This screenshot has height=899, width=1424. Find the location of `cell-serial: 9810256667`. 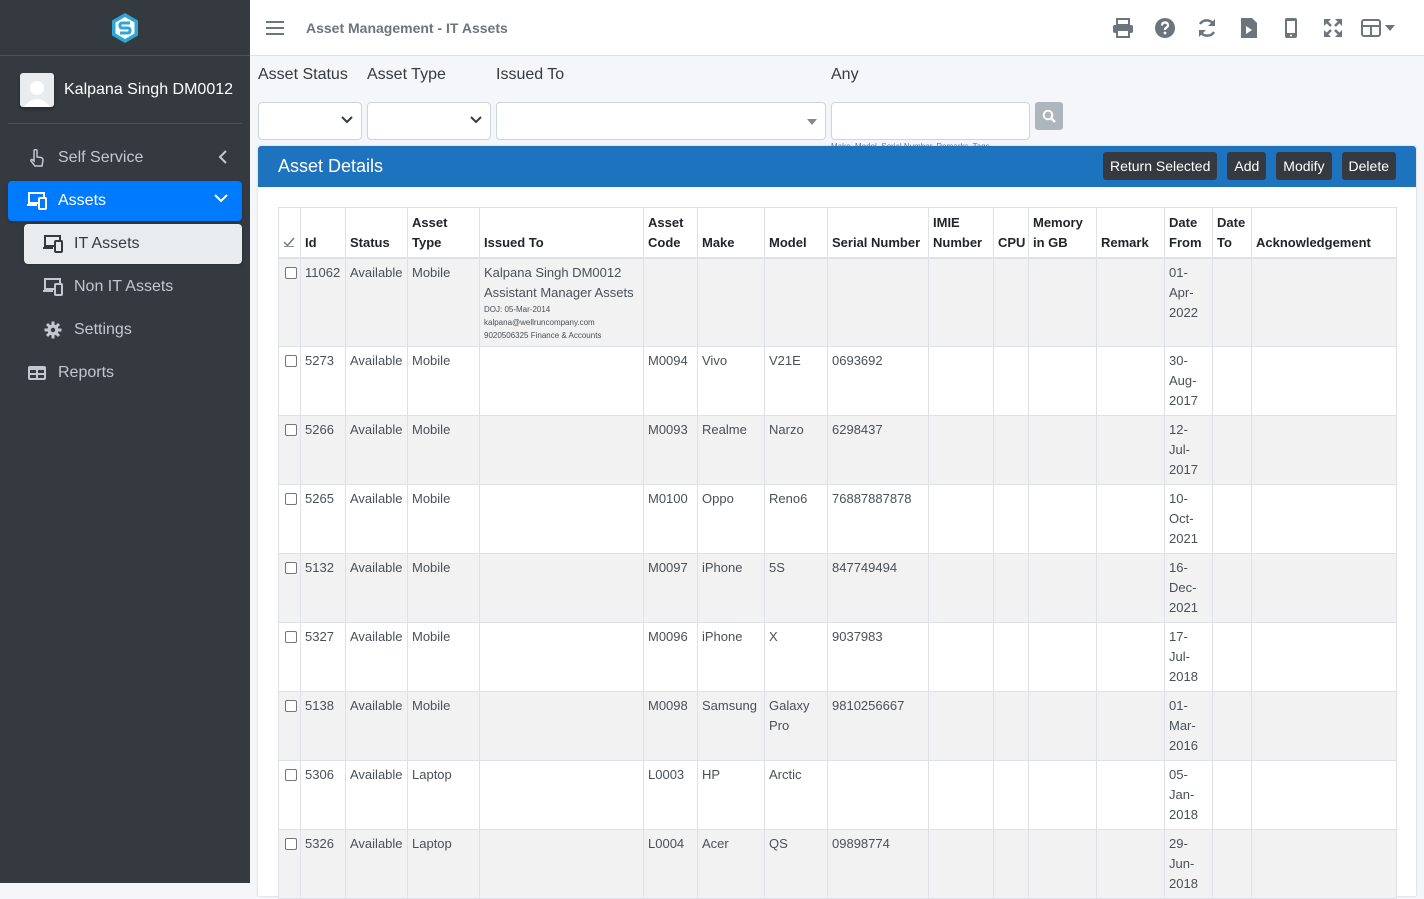

cell-serial: 9810256667 is located at coordinates (878, 726).